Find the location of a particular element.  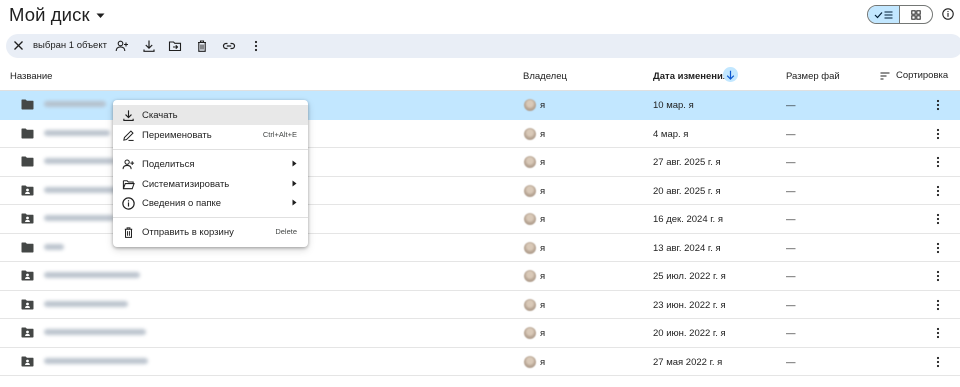

table-row: я 25 июл. 2022 г. я — is located at coordinates (480, 276).